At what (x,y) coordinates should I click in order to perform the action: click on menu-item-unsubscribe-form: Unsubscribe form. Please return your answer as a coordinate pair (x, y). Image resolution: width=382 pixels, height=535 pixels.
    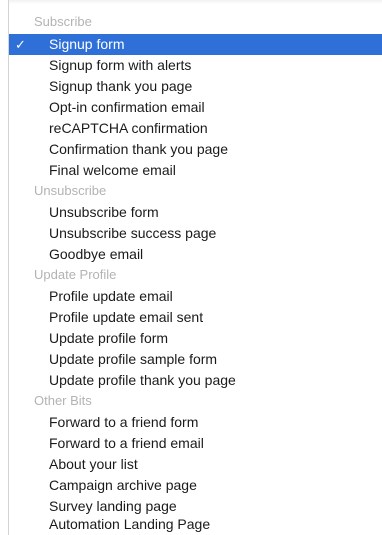
    Looking at the image, I should click on (195, 212).